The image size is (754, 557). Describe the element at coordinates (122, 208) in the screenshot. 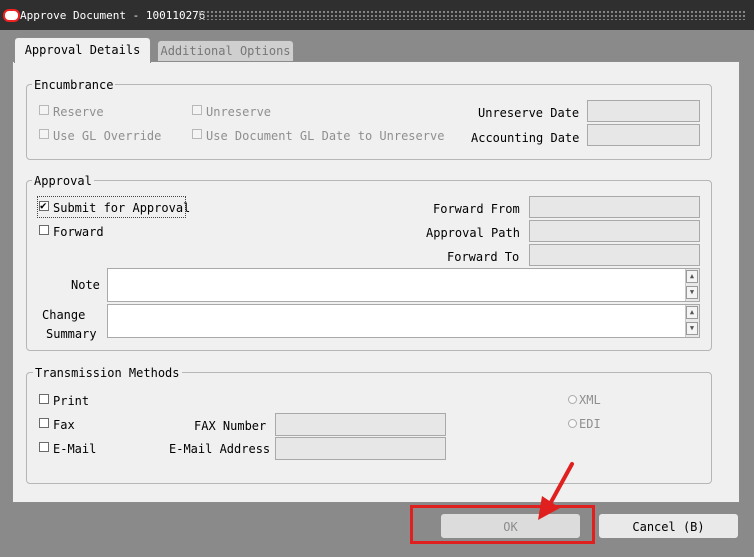

I see `submit-for-approval-label: Submit for Approval` at that location.